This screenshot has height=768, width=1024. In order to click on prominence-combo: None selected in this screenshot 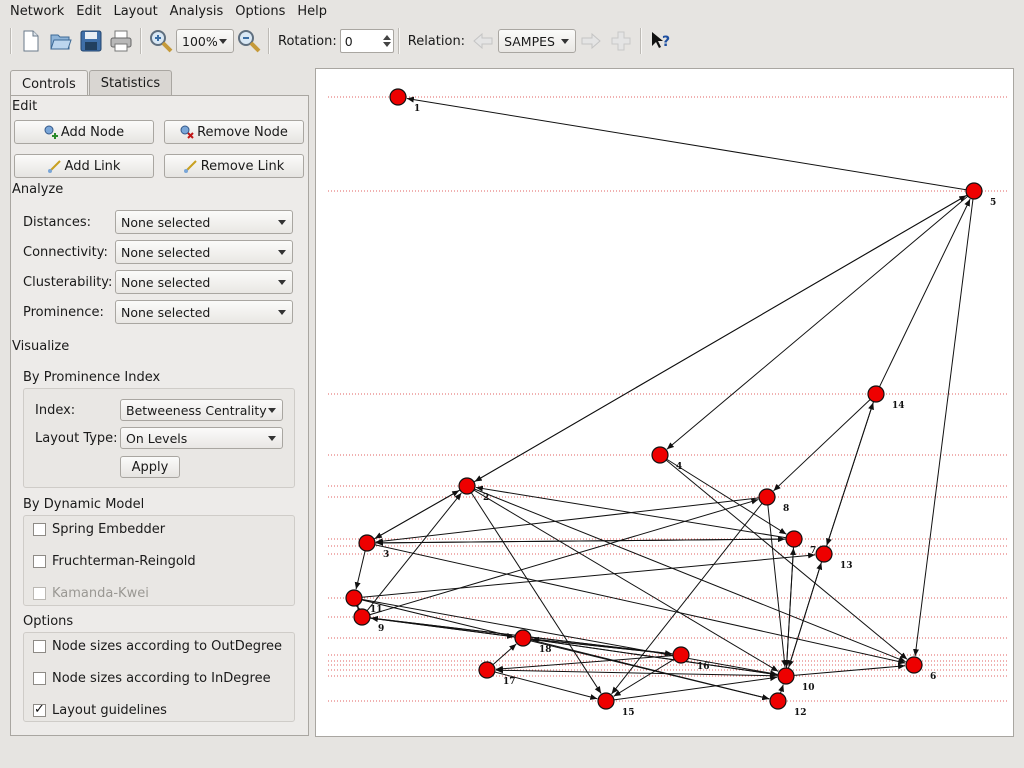, I will do `click(204, 312)`.